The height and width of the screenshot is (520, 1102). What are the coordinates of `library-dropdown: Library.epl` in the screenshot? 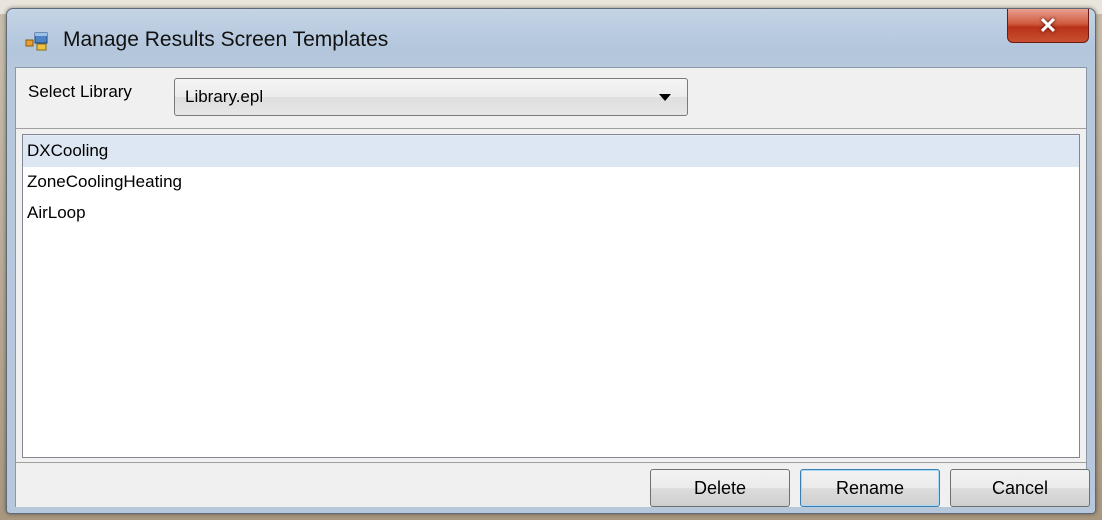 It's located at (431, 97).